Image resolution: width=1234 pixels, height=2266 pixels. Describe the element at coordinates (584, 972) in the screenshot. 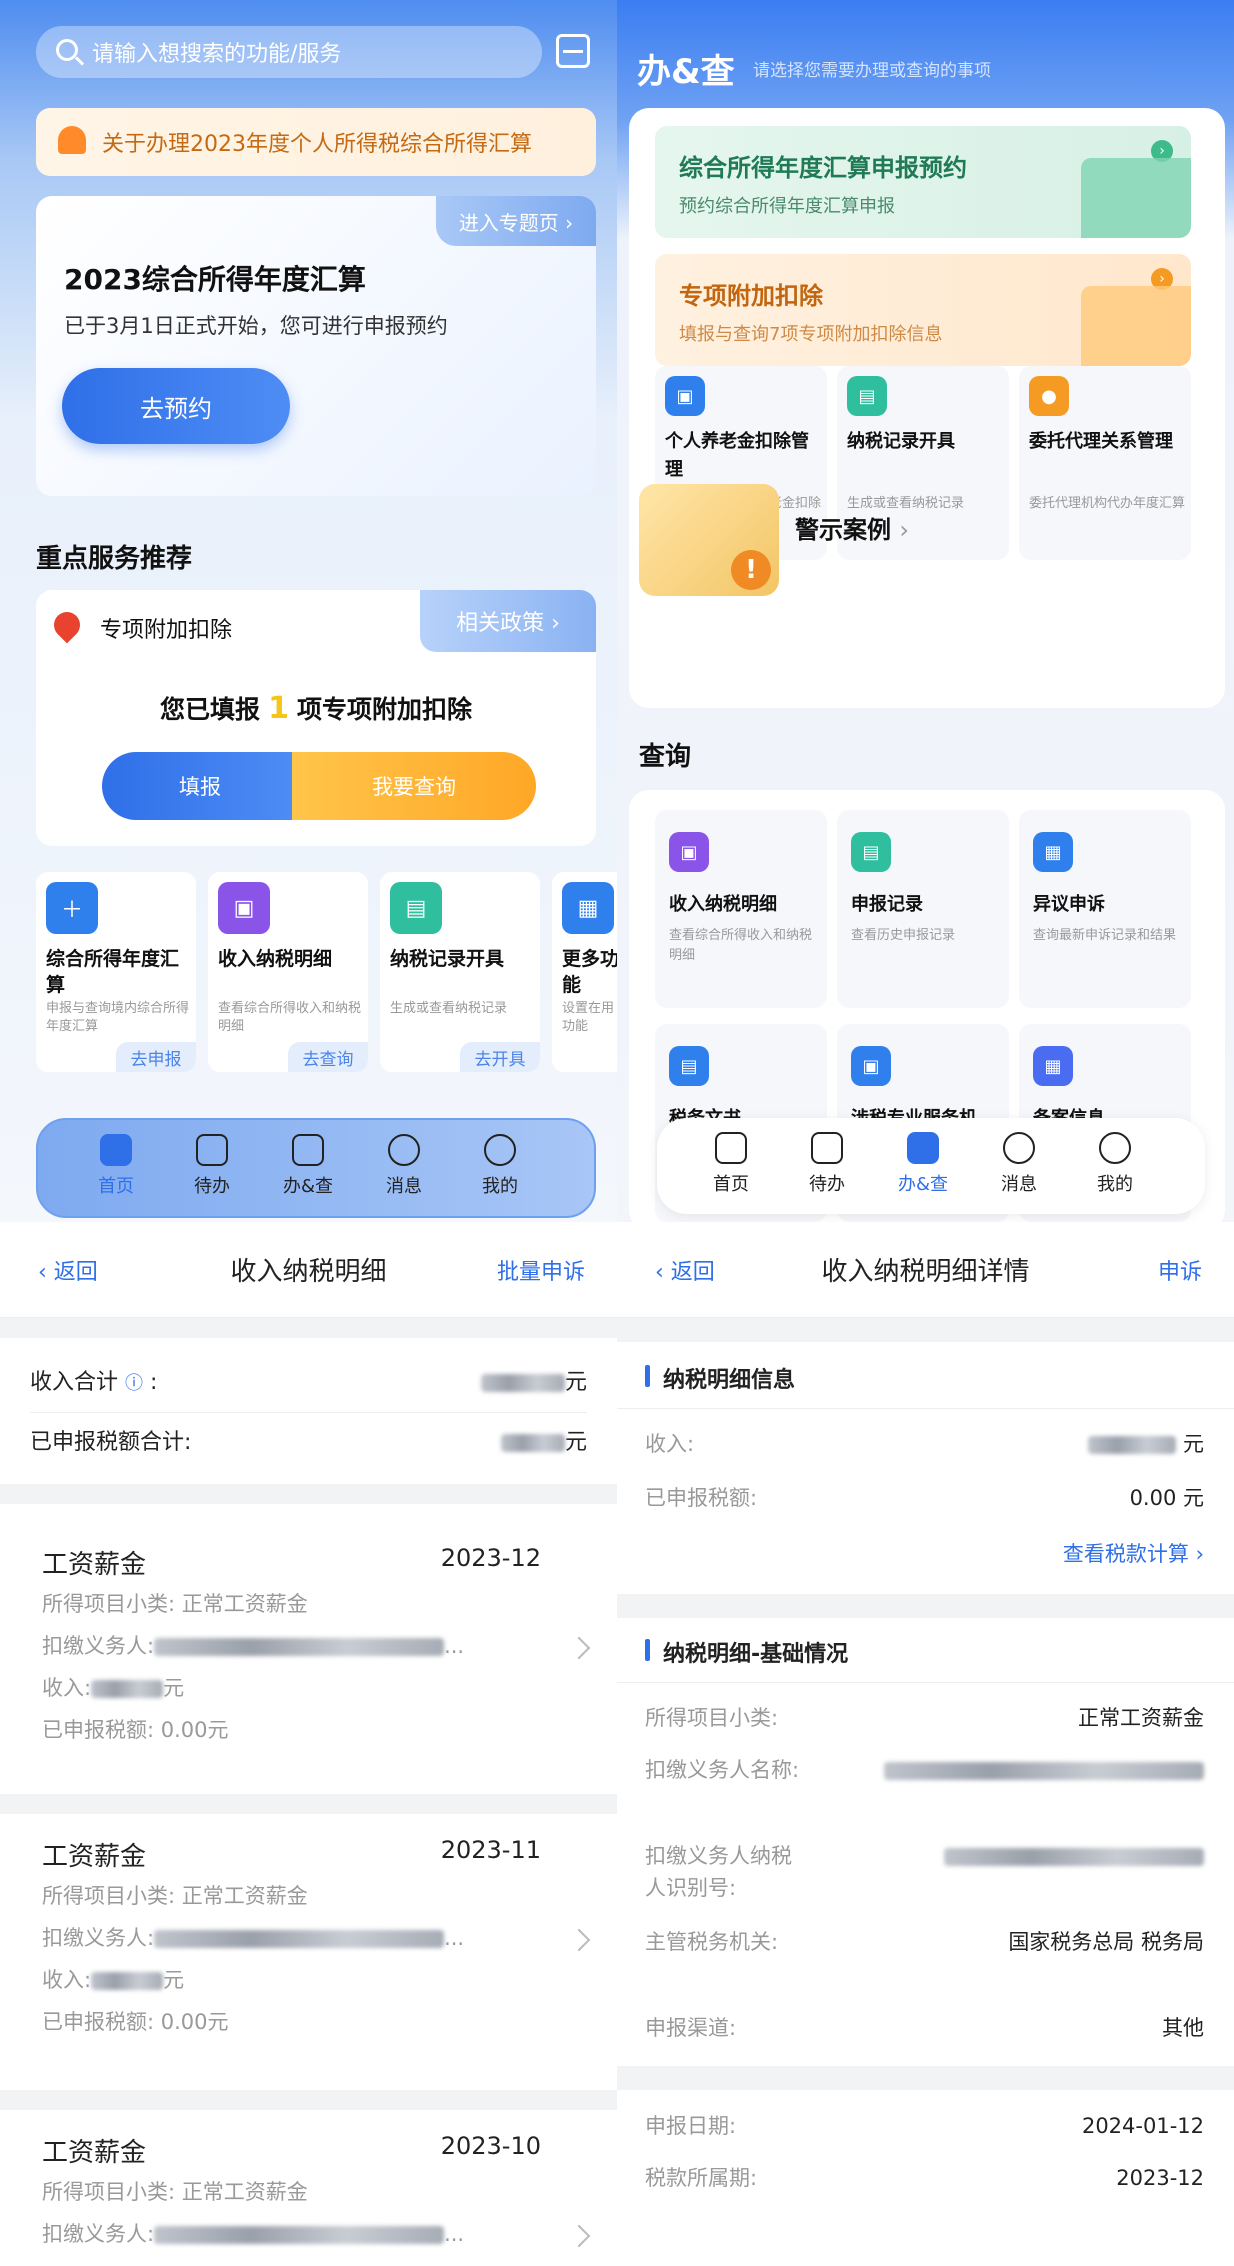

I see `card-more: ▦ 更多功能 设置在用功能` at that location.